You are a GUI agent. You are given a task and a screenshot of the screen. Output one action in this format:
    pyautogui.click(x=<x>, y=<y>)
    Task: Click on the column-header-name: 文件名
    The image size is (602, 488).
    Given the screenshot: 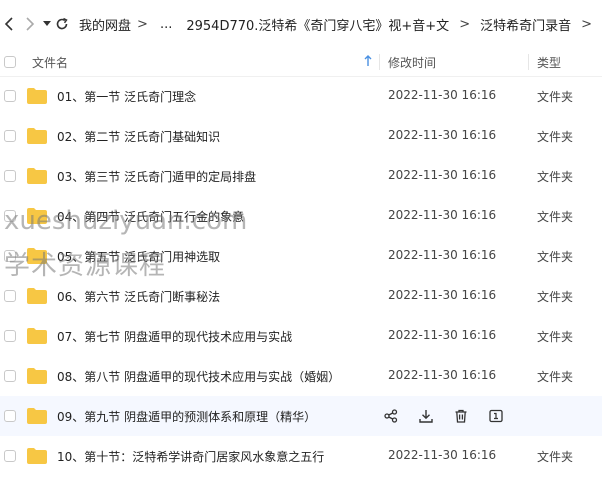 What is the action you would take?
    pyautogui.click(x=50, y=62)
    